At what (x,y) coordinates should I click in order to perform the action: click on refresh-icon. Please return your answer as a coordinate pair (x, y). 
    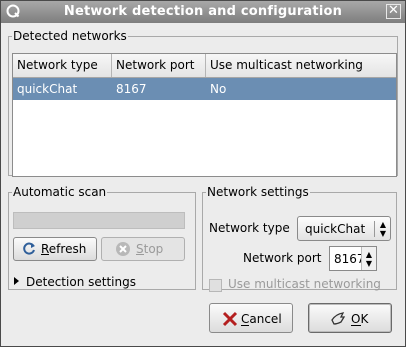
    Looking at the image, I should click on (29, 248).